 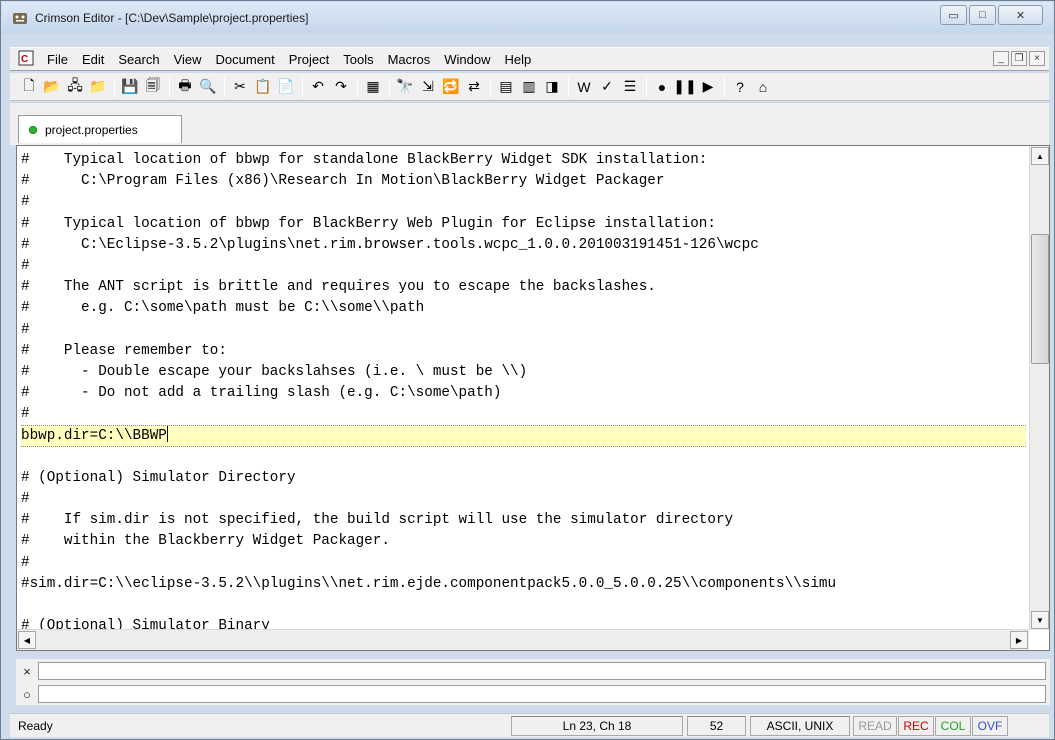 I want to click on open-remote-button: 🖧, so click(x=75, y=87).